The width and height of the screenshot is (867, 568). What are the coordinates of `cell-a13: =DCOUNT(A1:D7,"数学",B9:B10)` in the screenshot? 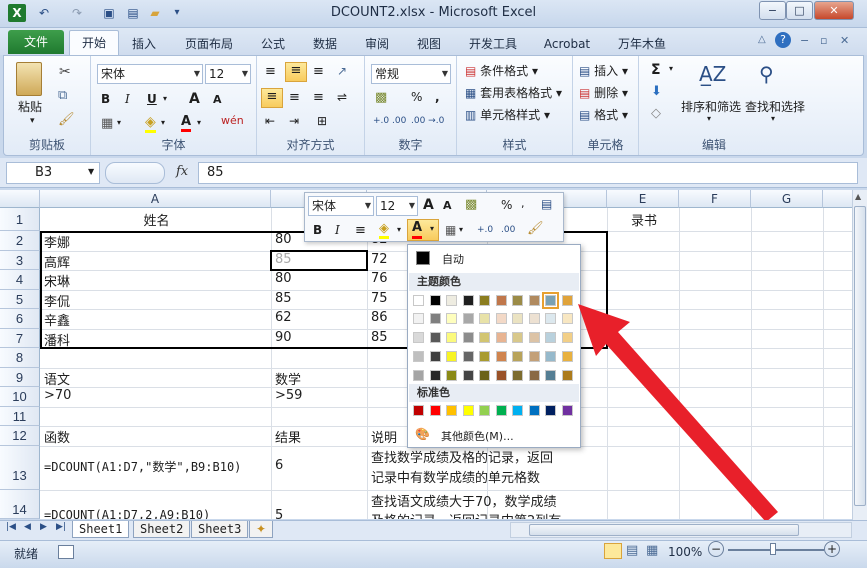 It's located at (156, 466).